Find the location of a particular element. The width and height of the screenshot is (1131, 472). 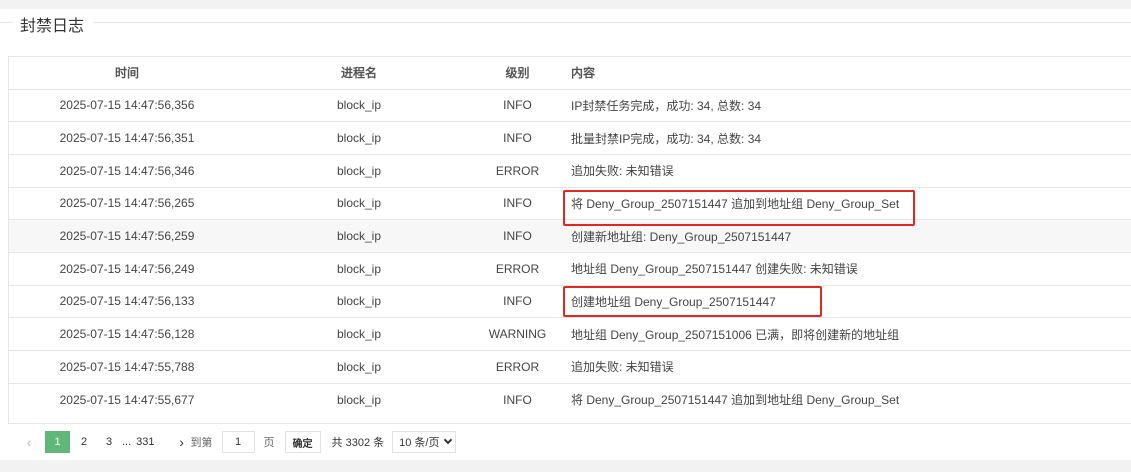

table-header-row: 时间 进程名 级别 内容 is located at coordinates (570, 73).